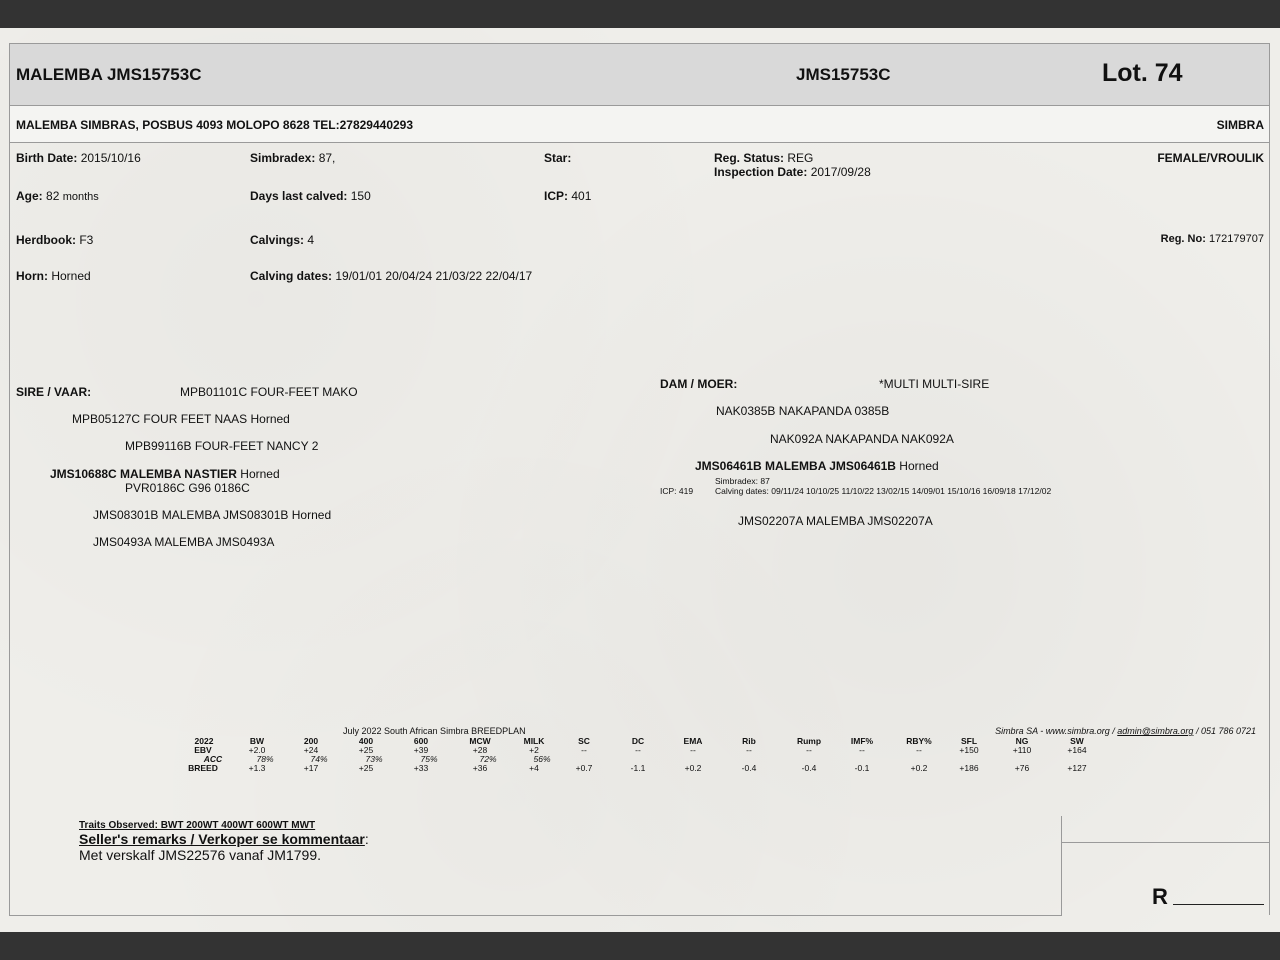  I want to click on star-label: Star:, so click(558, 158).